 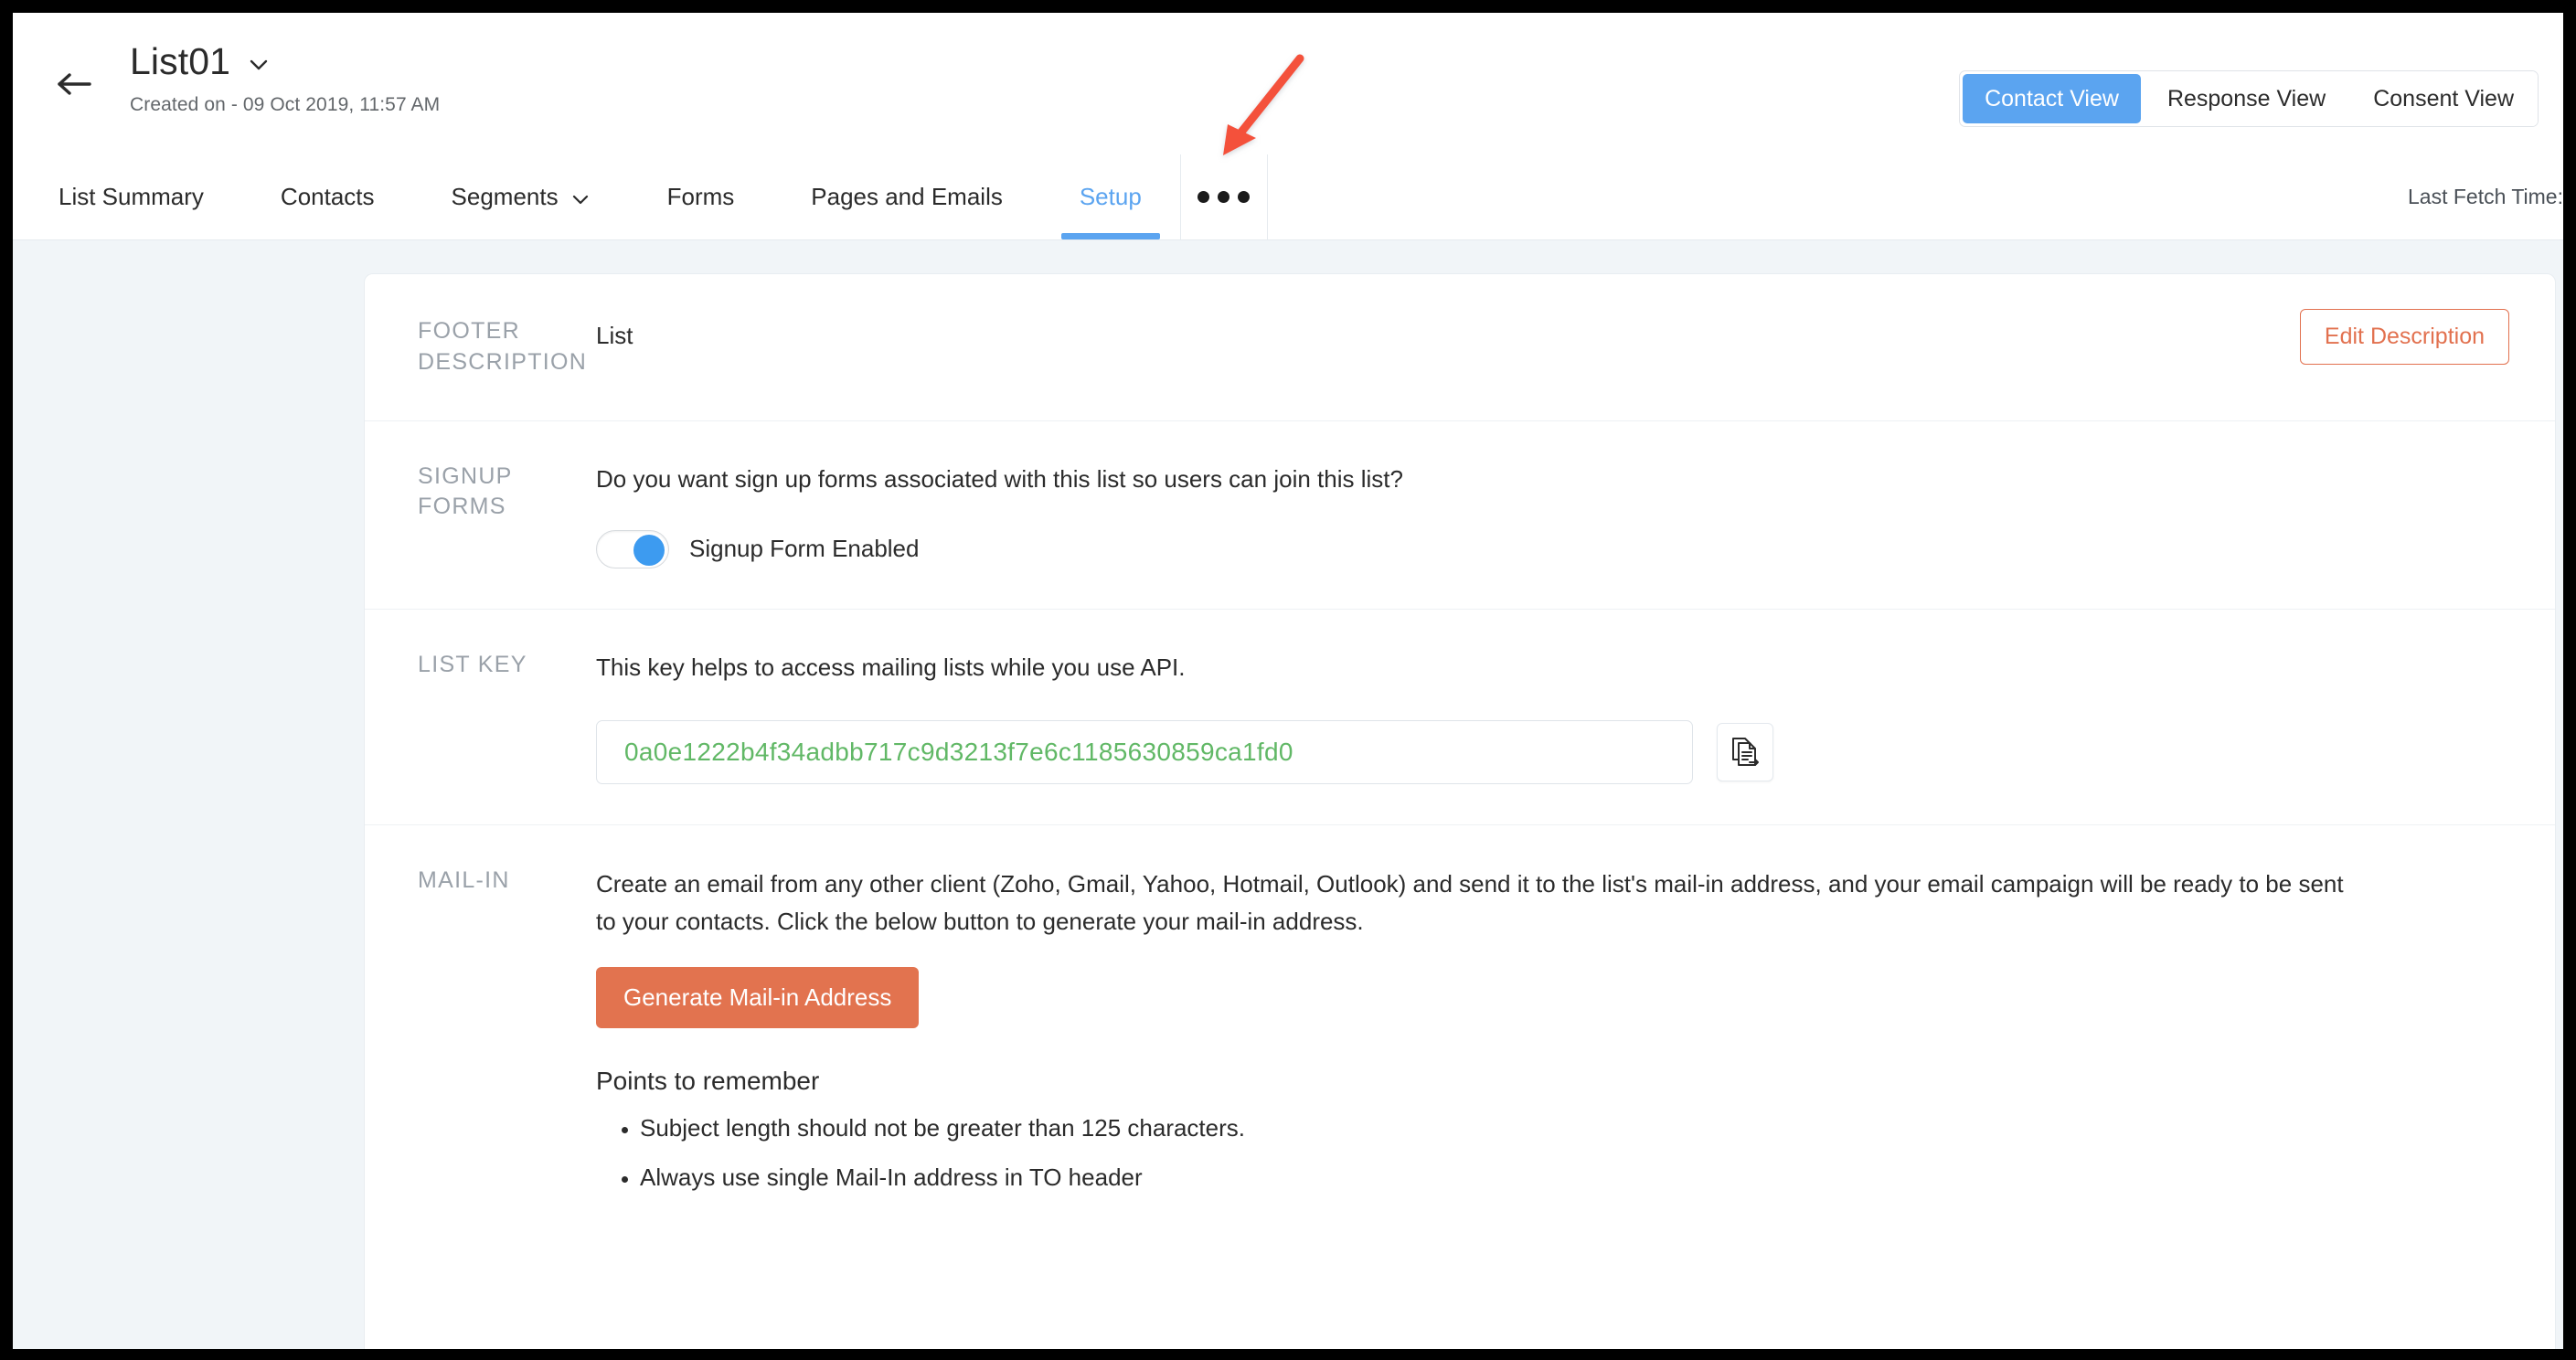 What do you see at coordinates (649, 550) in the screenshot?
I see `toggle-knob` at bounding box center [649, 550].